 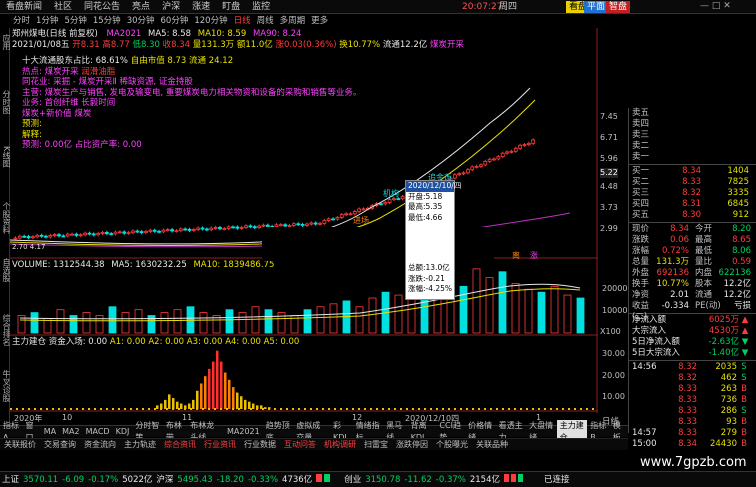 What do you see at coordinates (102, 7) in the screenshot?
I see `top-menu-item: 同花公告` at bounding box center [102, 7].